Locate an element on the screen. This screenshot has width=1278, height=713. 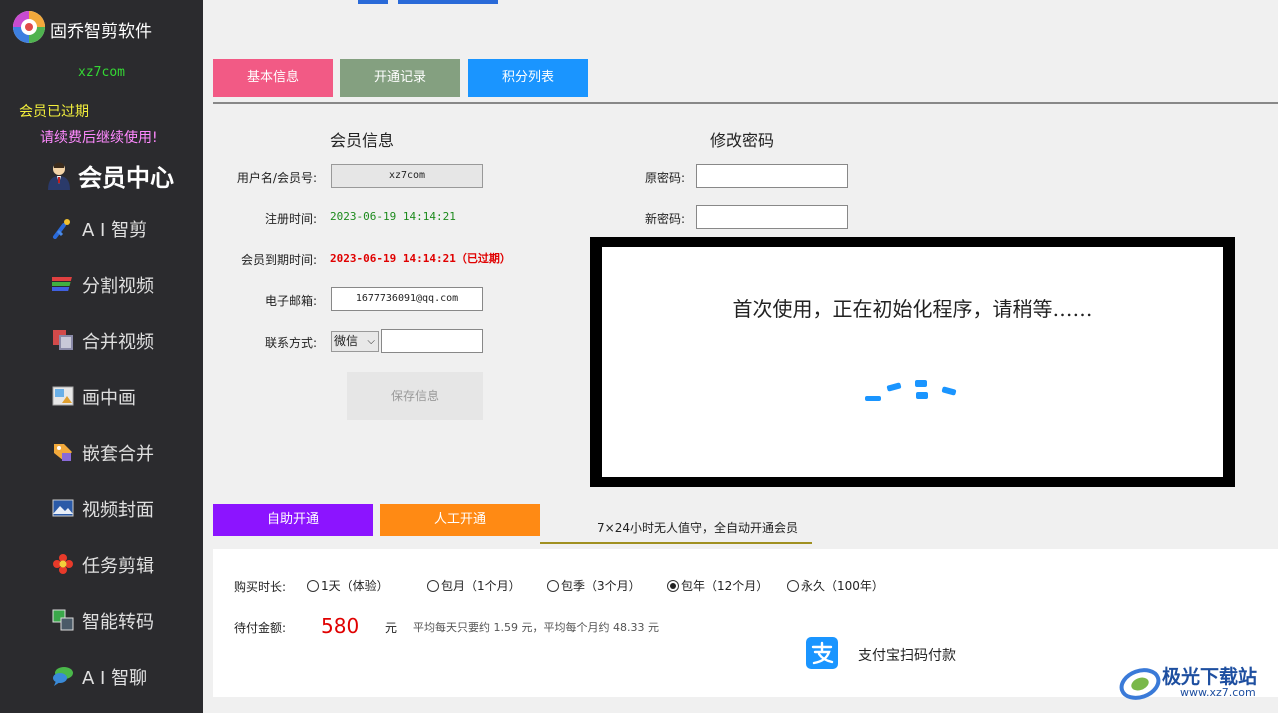
nav-split-video-label: 分割视频 is located at coordinates (118, 286).